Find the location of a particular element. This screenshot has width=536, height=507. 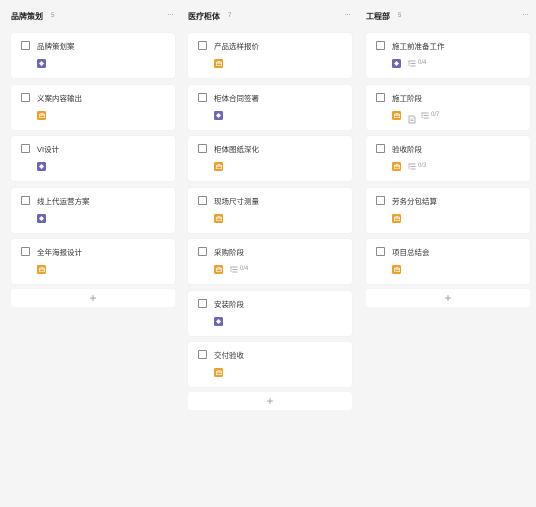

subtask-count: 0/7 is located at coordinates (435, 114).